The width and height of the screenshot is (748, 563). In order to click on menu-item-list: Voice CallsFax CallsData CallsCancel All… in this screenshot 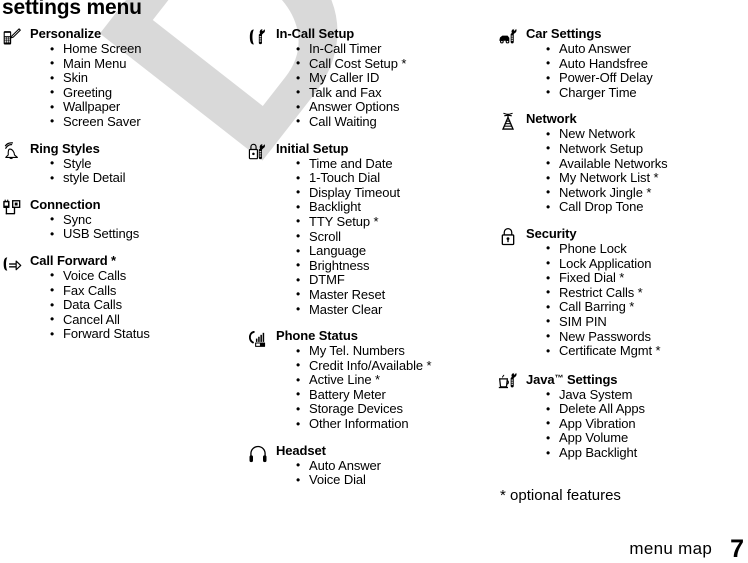, I will do `click(138, 305)`.